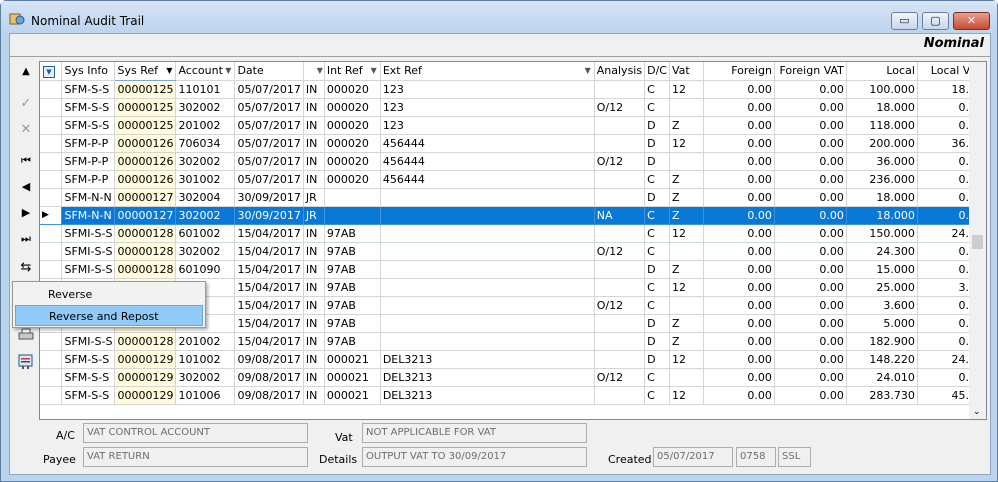  I want to click on cell-account: 201002, so click(205, 341).